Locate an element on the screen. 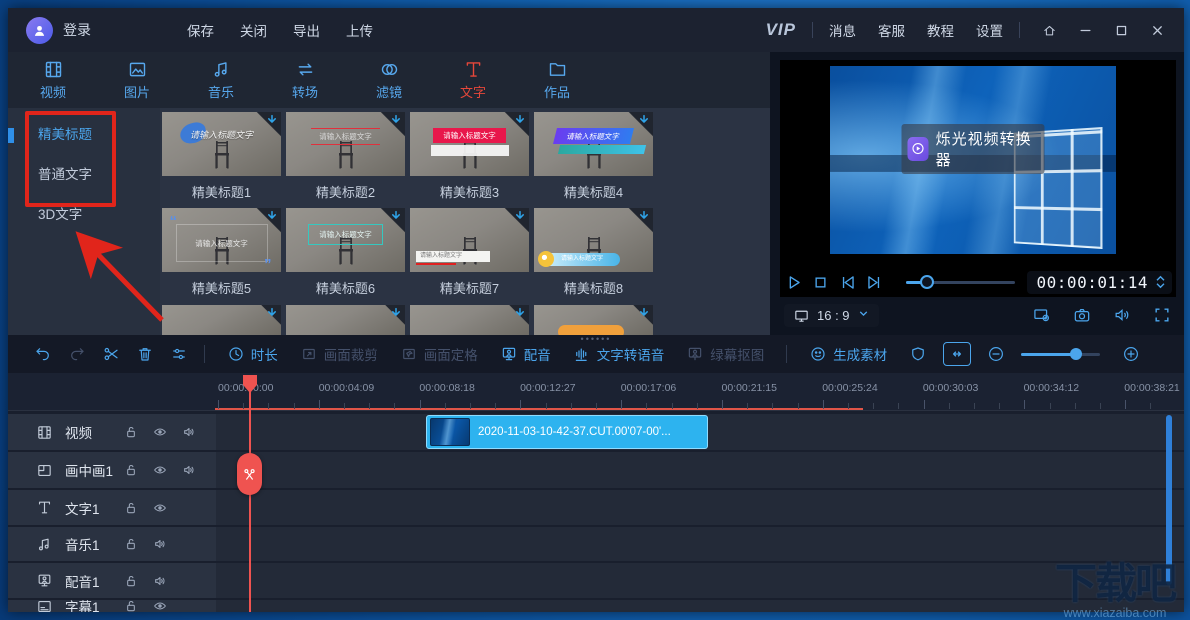 Image resolution: width=1190 pixels, height=620 pixels. play-button is located at coordinates (793, 282).